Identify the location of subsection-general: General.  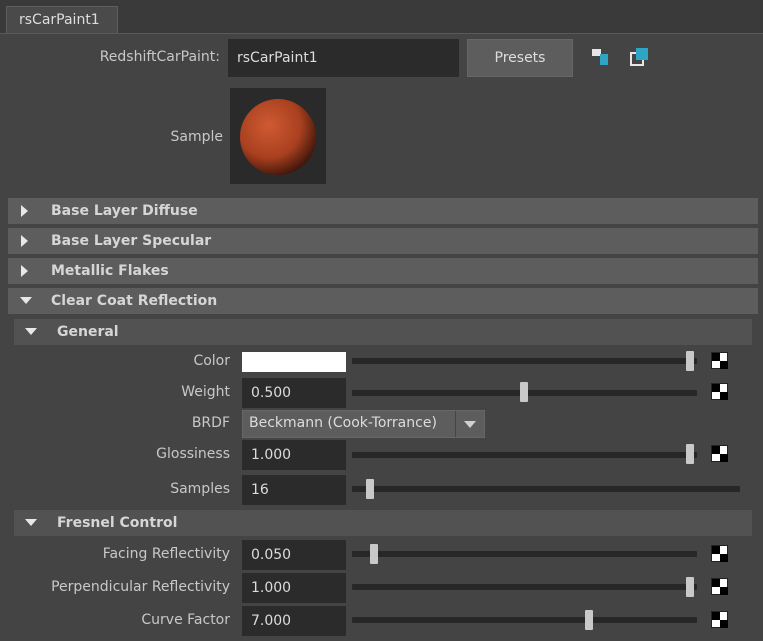
(383, 332).